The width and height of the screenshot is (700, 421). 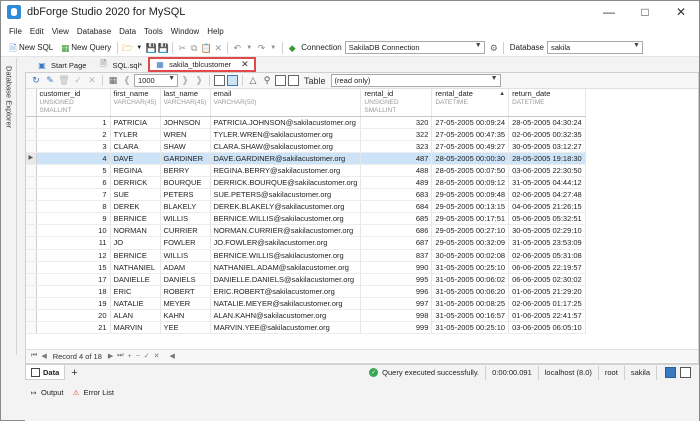 I want to click on cell-rental-date: 31-05-2005 00:08:25, so click(x=470, y=304).